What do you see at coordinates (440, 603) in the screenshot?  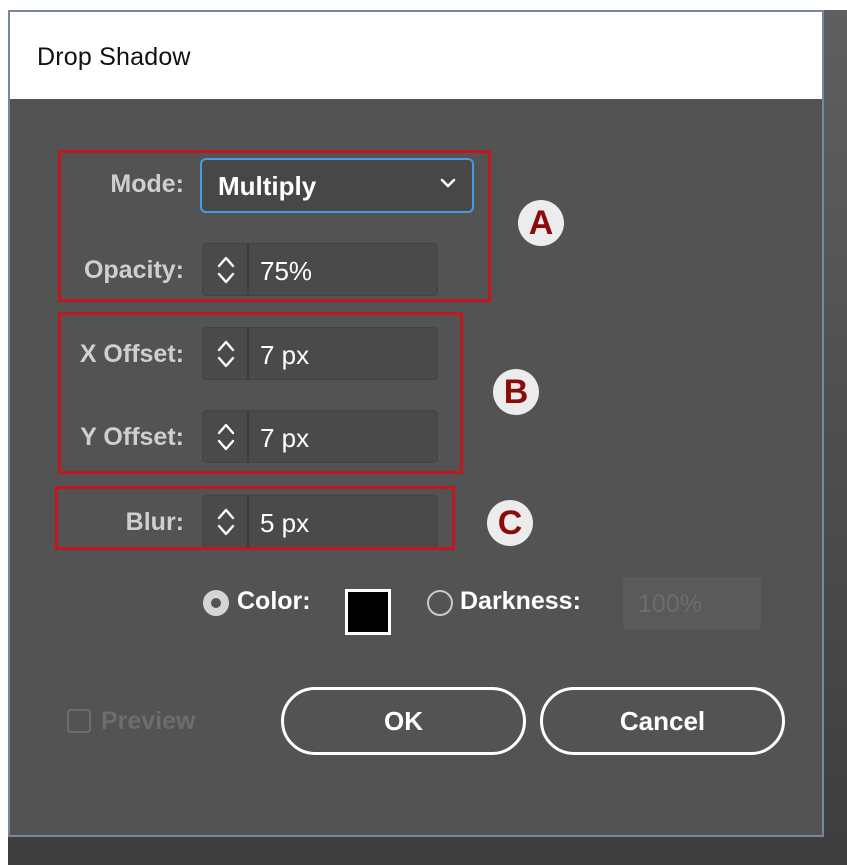 I see `darkness-radio` at bounding box center [440, 603].